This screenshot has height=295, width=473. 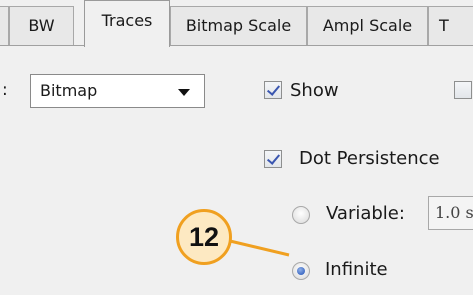 I want to click on callout-badge: 12, so click(x=204, y=237).